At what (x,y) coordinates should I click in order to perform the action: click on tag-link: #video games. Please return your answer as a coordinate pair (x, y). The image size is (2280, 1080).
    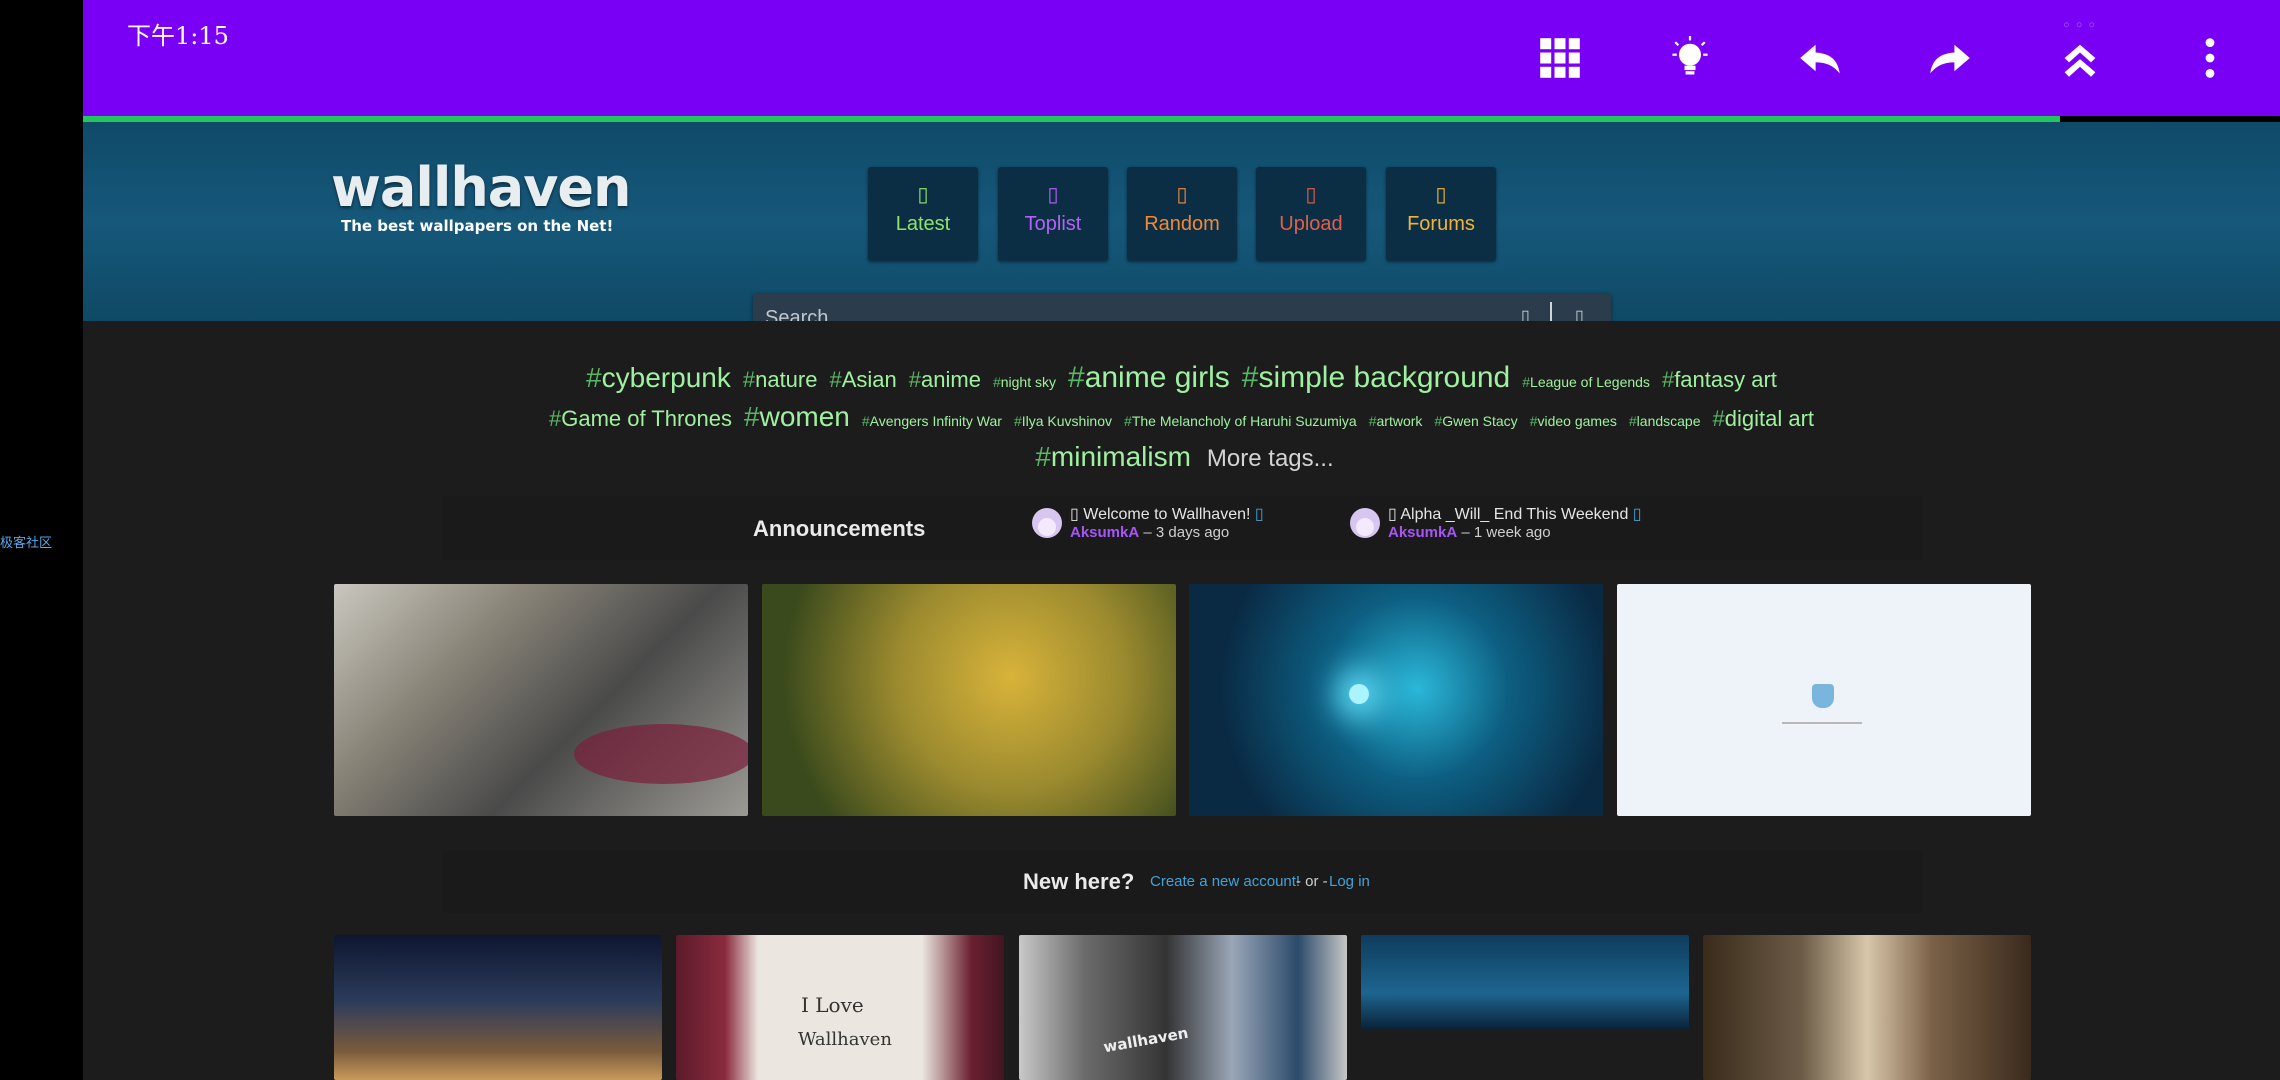
    Looking at the image, I should click on (1573, 421).